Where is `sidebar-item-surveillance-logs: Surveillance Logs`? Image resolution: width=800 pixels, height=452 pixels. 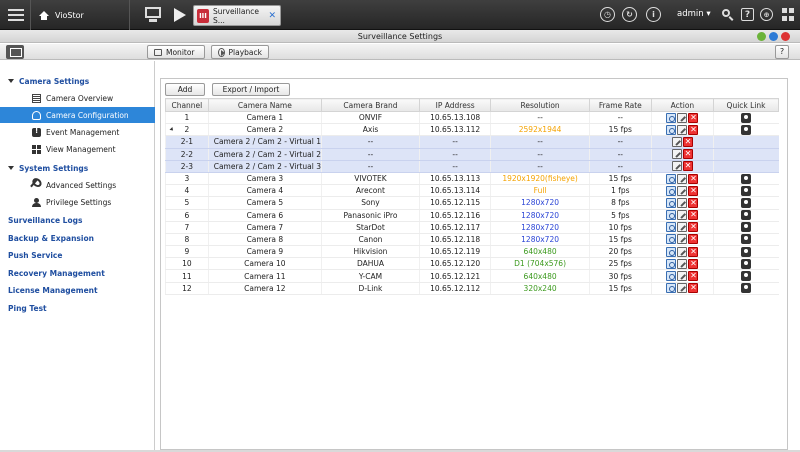
sidebar-item-surveillance-logs: Surveillance Logs is located at coordinates (77, 220).